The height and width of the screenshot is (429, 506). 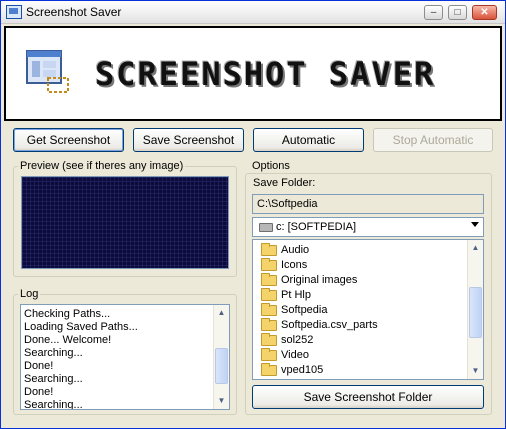 I want to click on log-line: Done... Welcome!, so click(x=68, y=340).